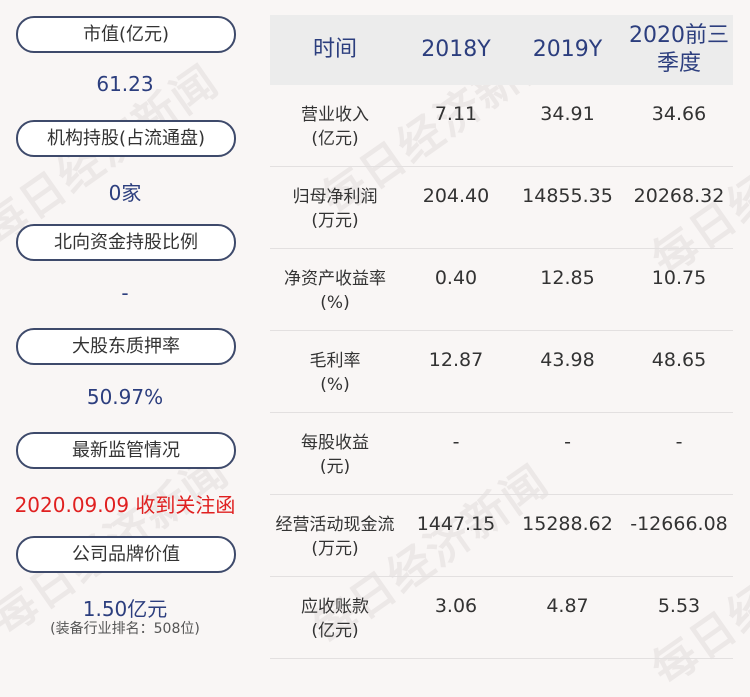  What do you see at coordinates (456, 606) in the screenshot?
I see `cell: 3.06` at bounding box center [456, 606].